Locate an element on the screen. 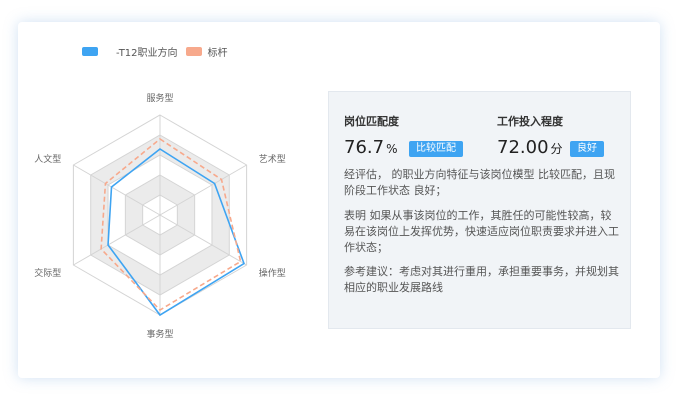 This screenshot has width=679, height=400. evaluation-text: 经评估， 的职业方向特征与该岗位模型 比较匹配，且现阶段工作状态 良好； is located at coordinates (479, 182).